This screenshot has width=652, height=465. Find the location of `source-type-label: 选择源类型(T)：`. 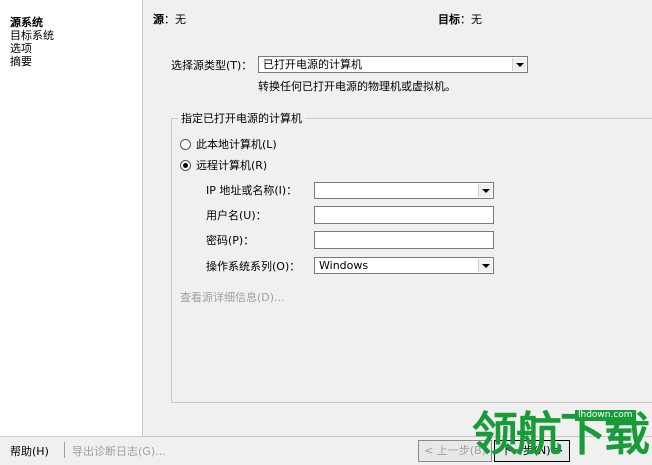

source-type-label: 选择源类型(T)： is located at coordinates (212, 65).